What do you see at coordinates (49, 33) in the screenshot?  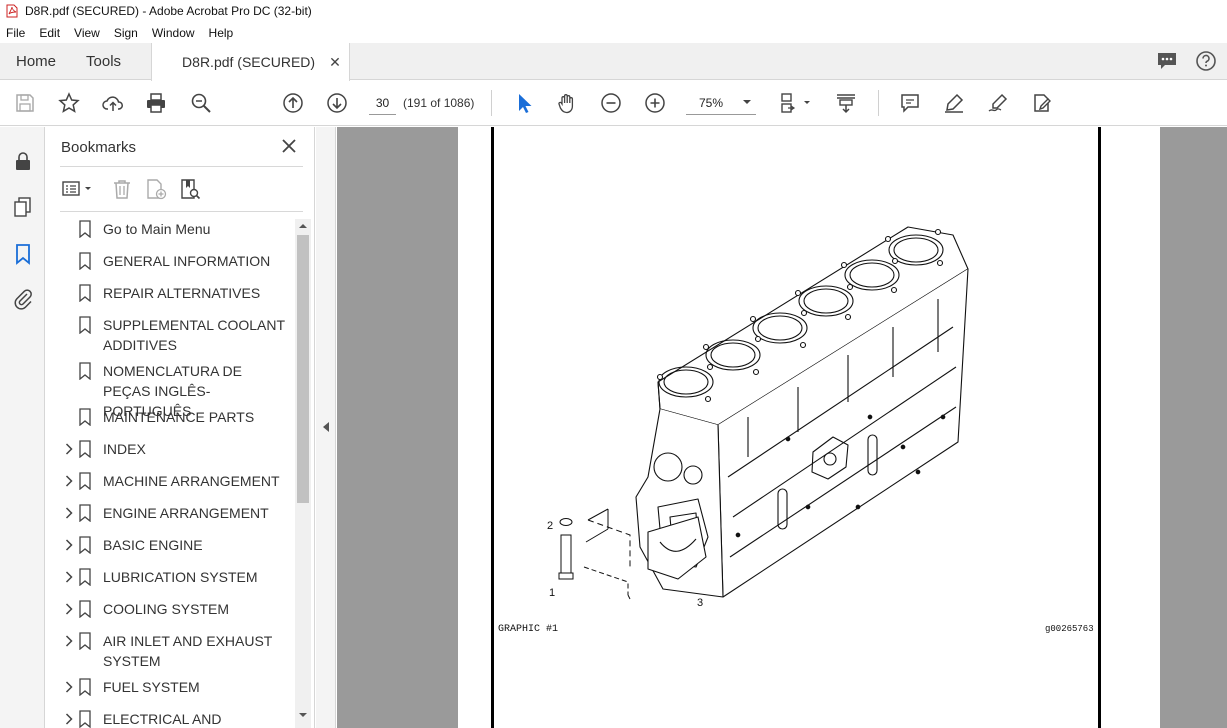 I see `menu-edit: Edit` at bounding box center [49, 33].